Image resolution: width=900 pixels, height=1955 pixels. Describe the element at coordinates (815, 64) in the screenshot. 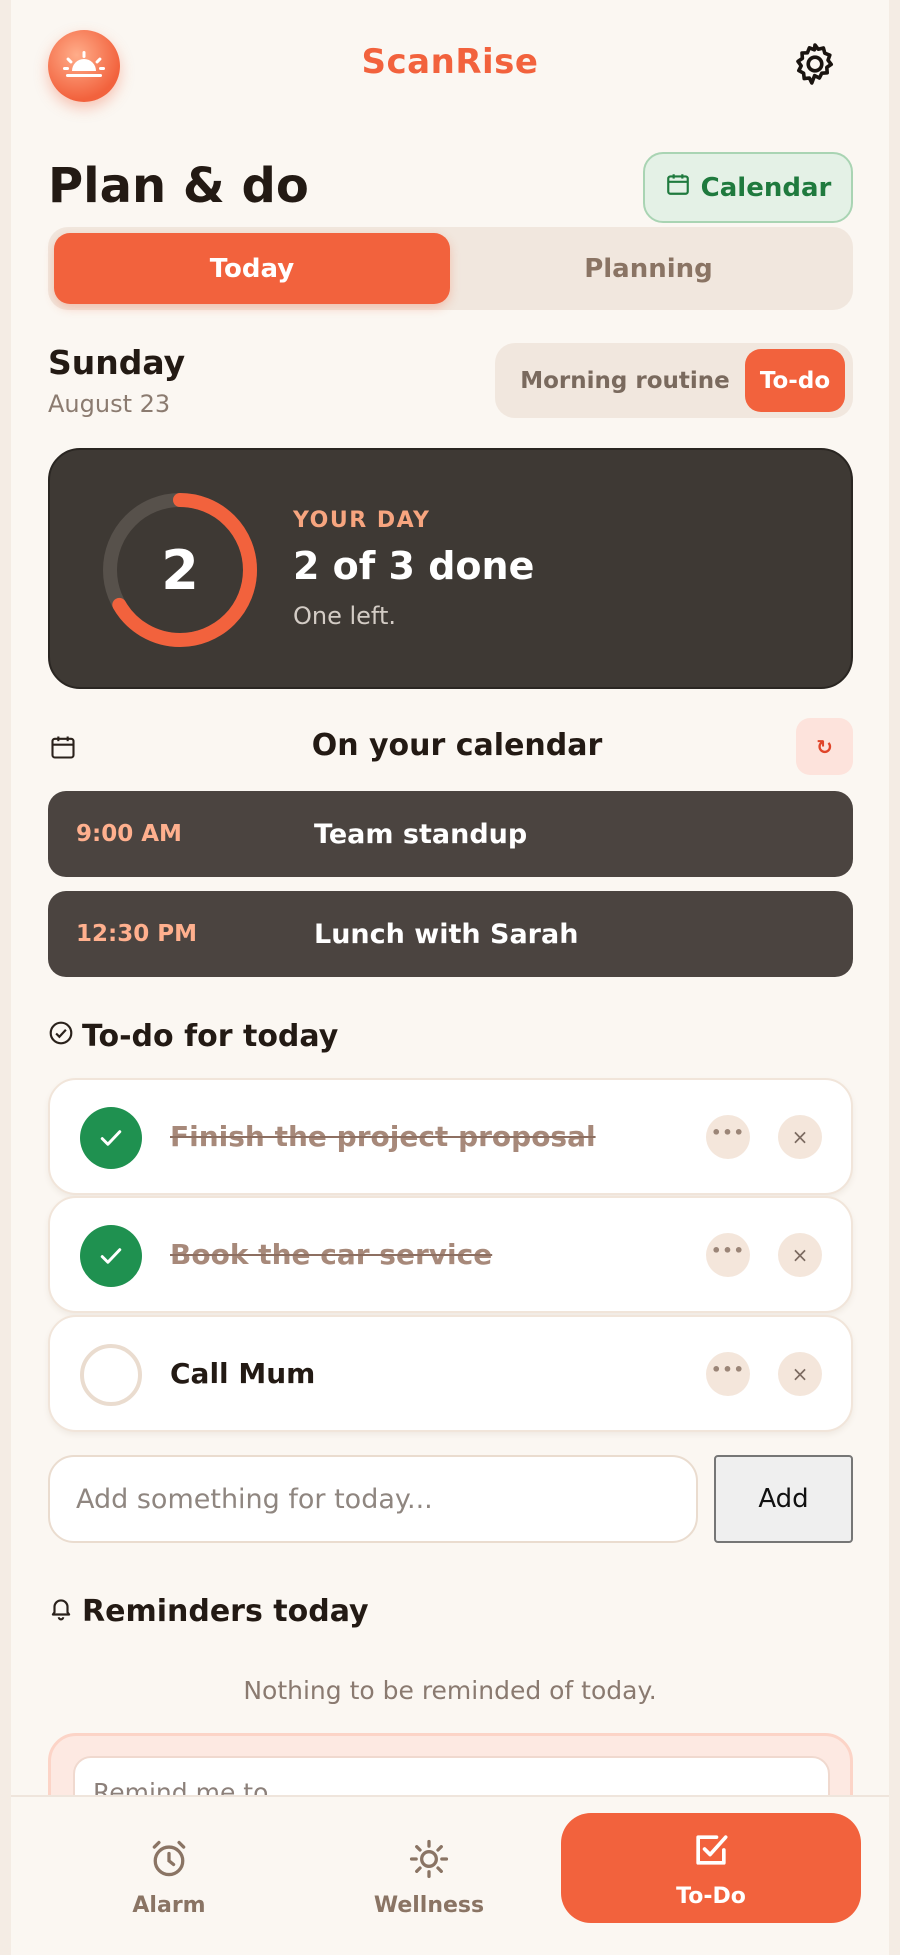

I see `gear-icon` at that location.